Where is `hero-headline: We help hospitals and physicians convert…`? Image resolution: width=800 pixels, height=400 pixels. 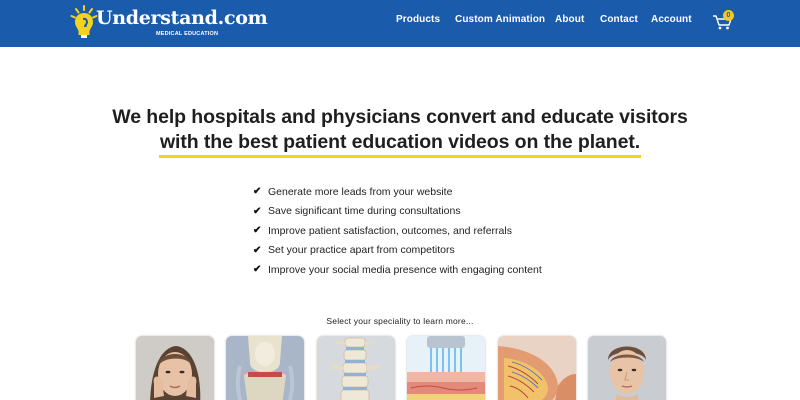
hero-headline: We help hospitals and physicians convert… is located at coordinates (400, 117).